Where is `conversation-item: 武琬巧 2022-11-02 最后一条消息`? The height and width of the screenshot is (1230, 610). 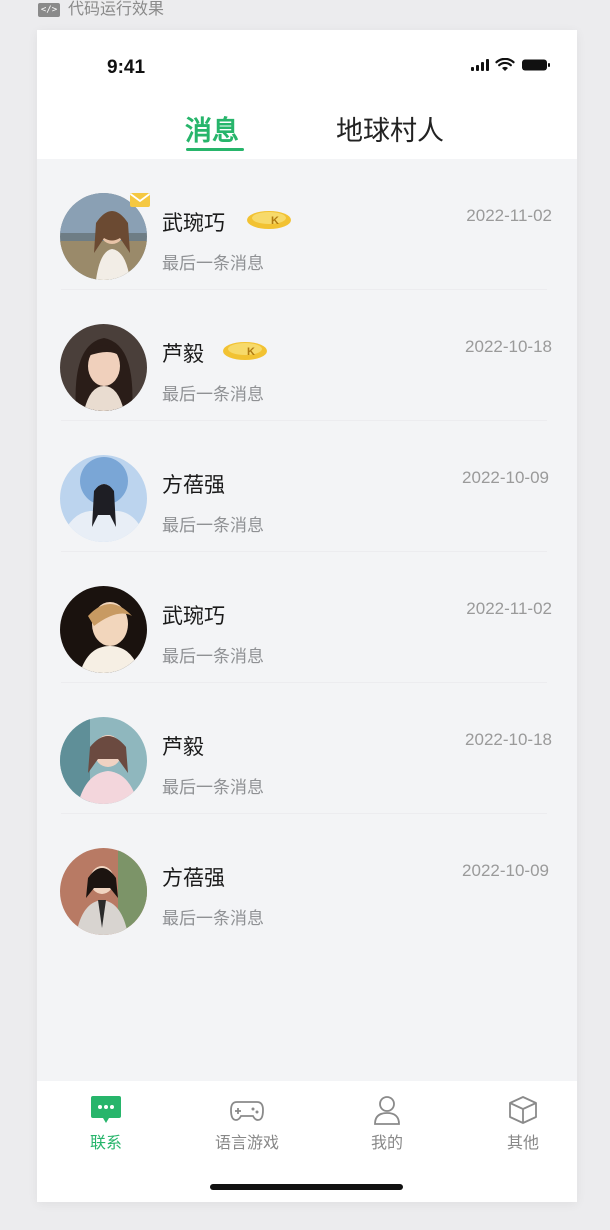 conversation-item: 武琬巧 2022-11-02 最后一条消息 is located at coordinates (307, 617).